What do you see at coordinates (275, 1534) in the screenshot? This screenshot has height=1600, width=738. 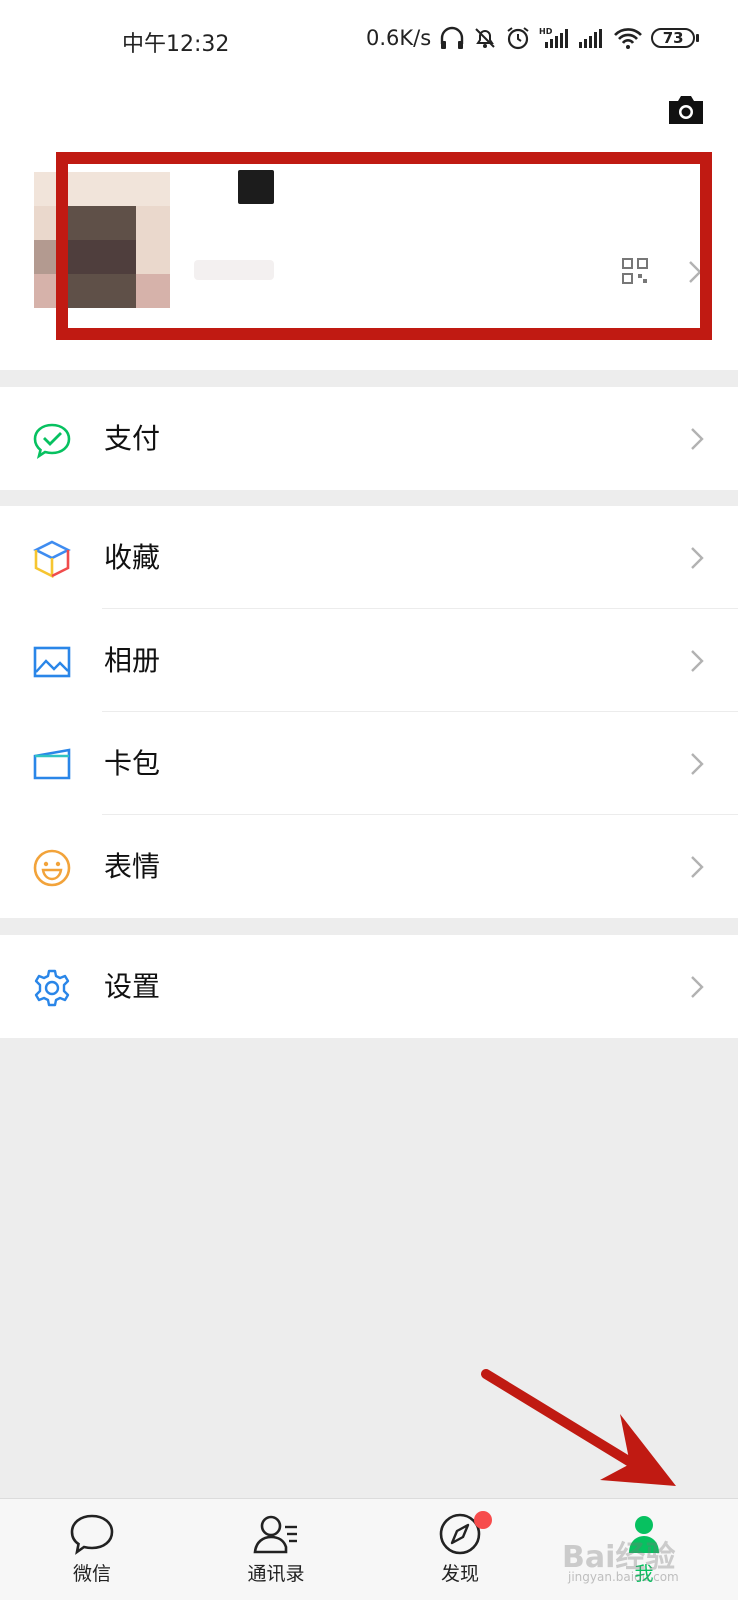 I see `contacts-icon` at bounding box center [275, 1534].